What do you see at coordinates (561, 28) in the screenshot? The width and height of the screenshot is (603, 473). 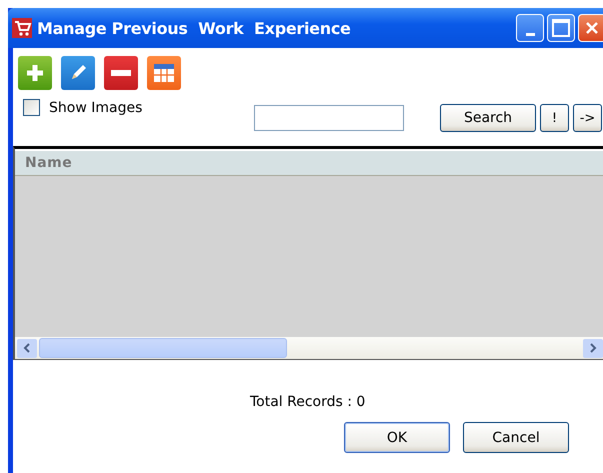 I see `maximize-button` at bounding box center [561, 28].